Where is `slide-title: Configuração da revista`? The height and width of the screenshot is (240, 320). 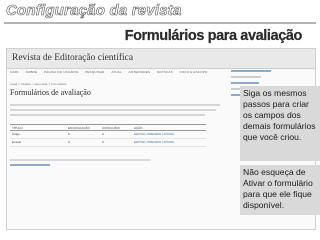 slide-title: Configuração da revista is located at coordinates (94, 11).